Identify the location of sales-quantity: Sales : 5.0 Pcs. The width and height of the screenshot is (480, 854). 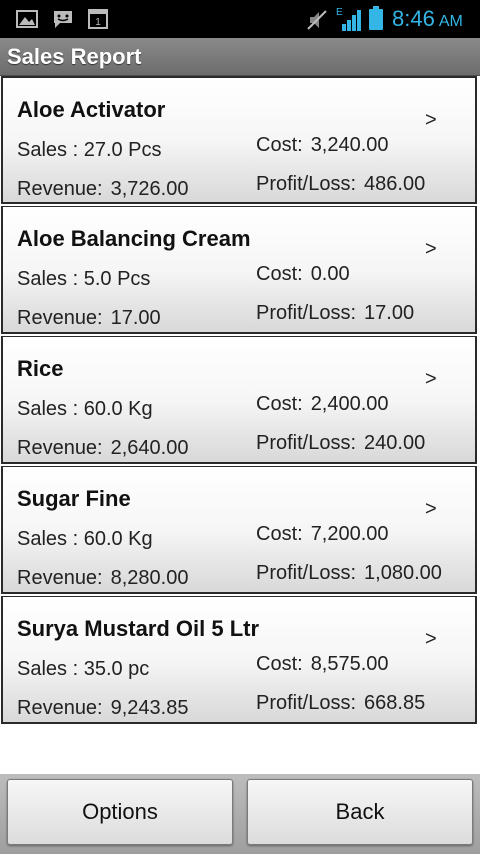
(83, 279).